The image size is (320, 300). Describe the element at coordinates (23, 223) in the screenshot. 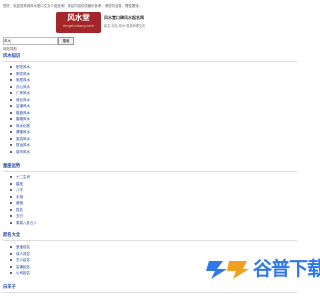

I see `list-item: 周易八卦占卜` at that location.